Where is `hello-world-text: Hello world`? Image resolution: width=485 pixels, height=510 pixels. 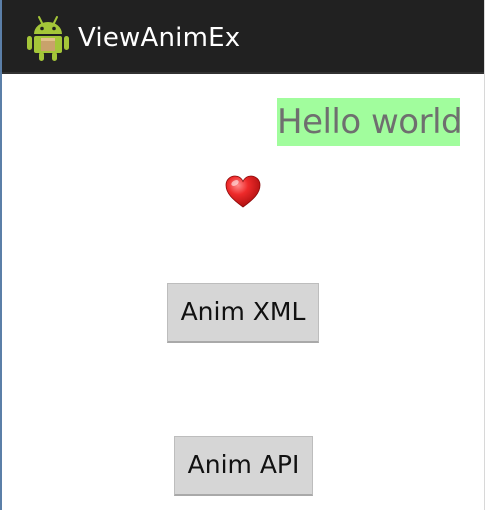
hello-world-text: Hello world is located at coordinates (370, 122).